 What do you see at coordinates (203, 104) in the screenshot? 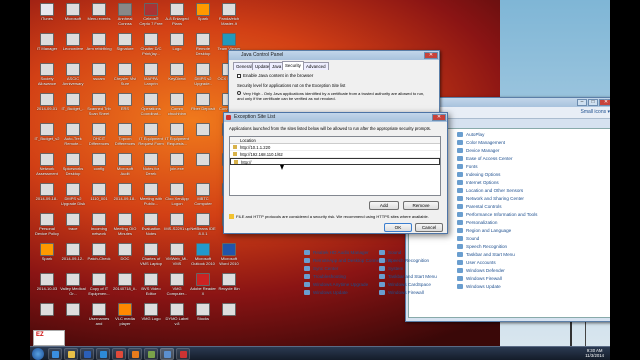
I see `desktop-icon: Fiber Deposit` at bounding box center [203, 104].